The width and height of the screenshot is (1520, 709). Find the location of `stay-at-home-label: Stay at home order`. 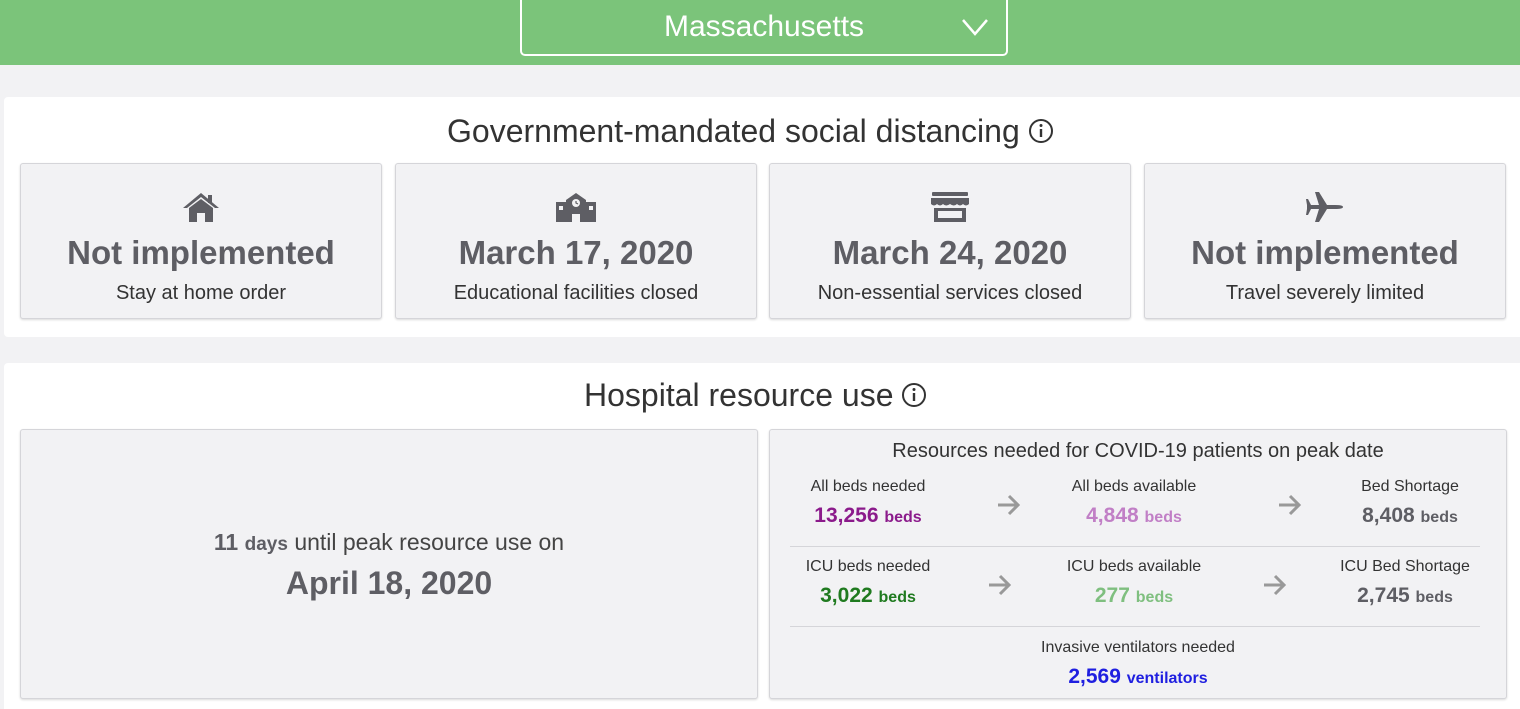

stay-at-home-label: Stay at home order is located at coordinates (201, 293).